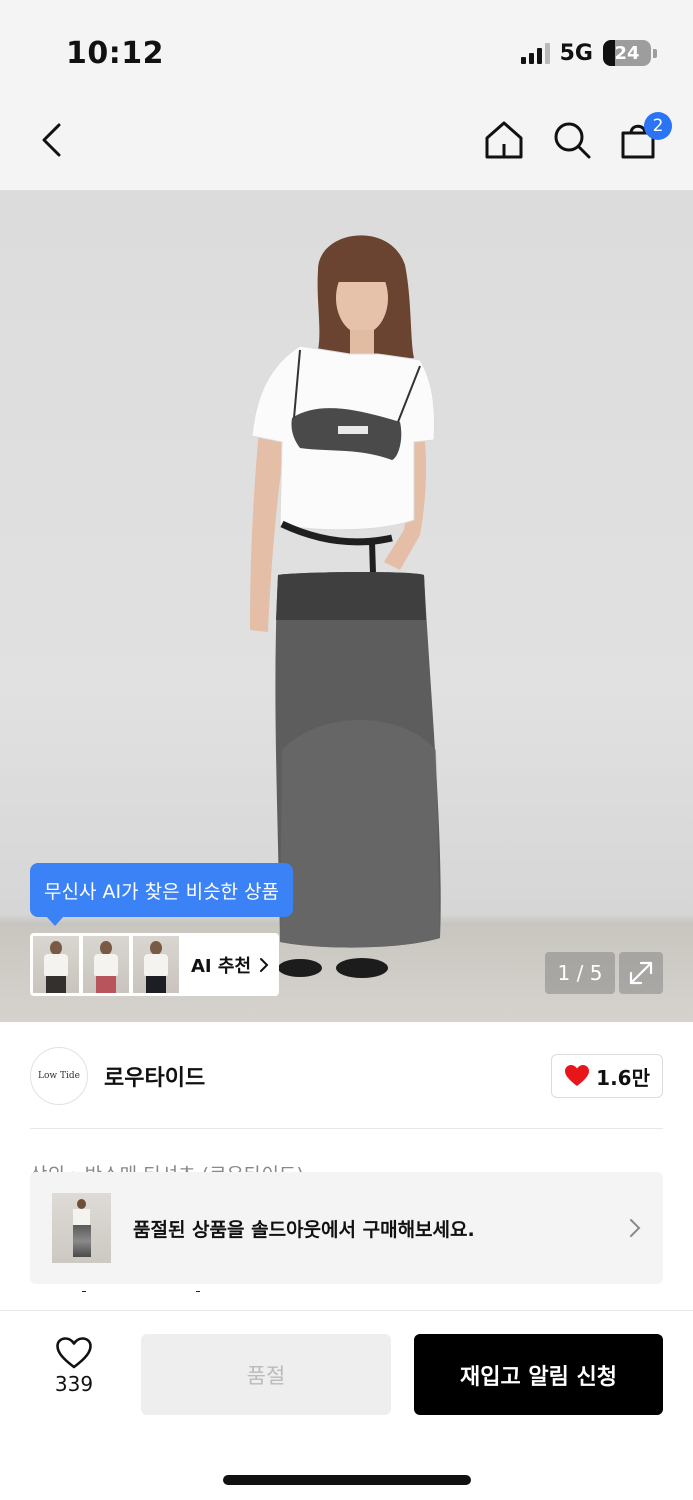 This screenshot has height=1500, width=693. I want to click on battery-cap, so click(655, 53).